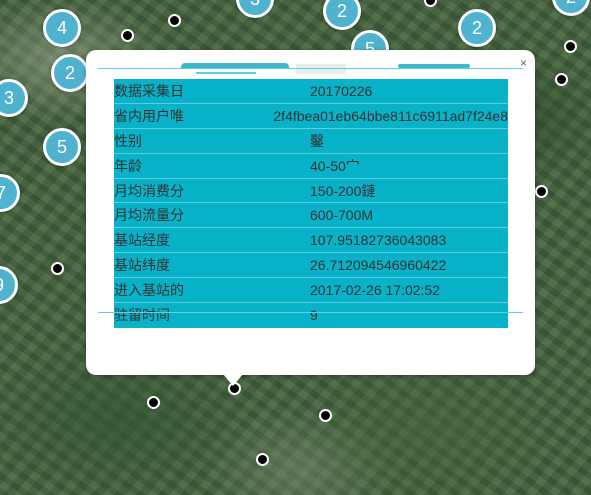 The height and width of the screenshot is (495, 591). I want to click on row-key: 进入基站的, so click(149, 290).